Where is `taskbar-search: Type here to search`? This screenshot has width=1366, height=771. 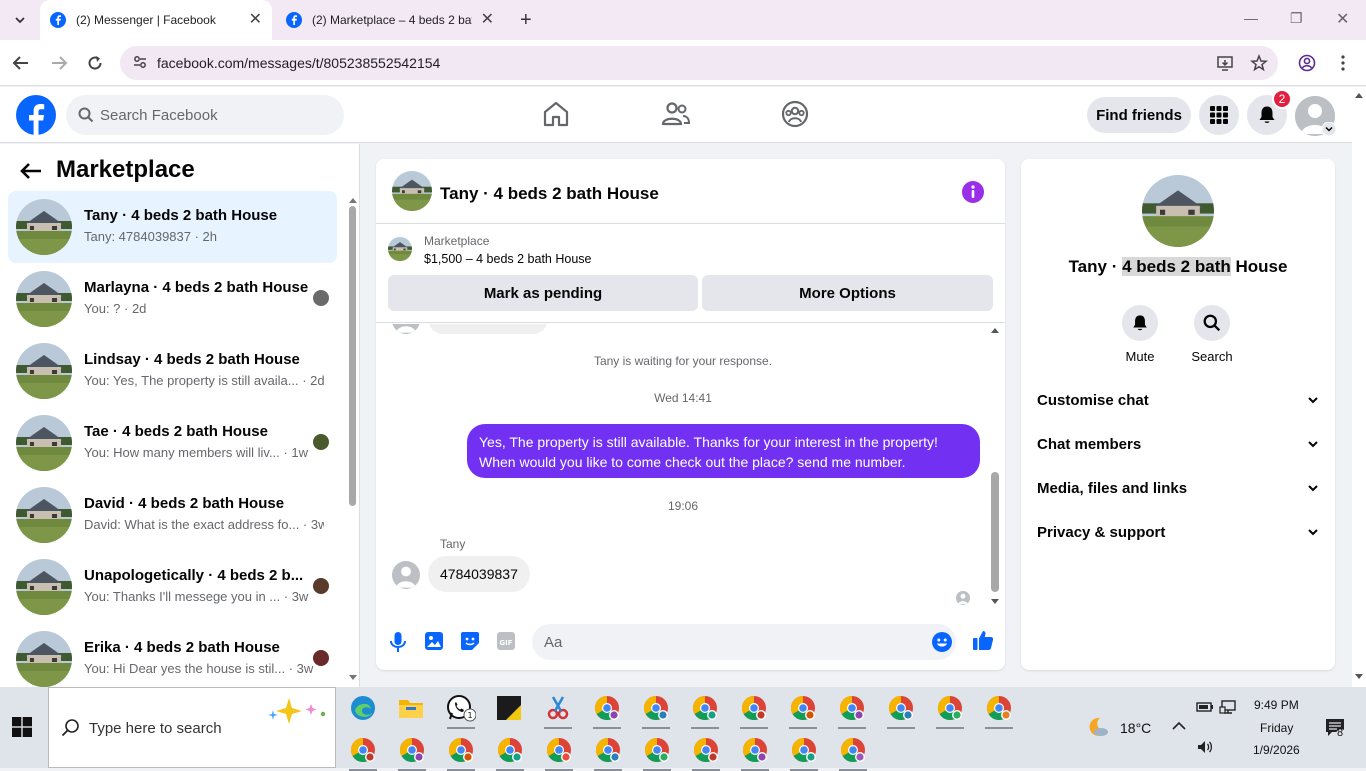 taskbar-search: Type here to search is located at coordinates (192, 727).